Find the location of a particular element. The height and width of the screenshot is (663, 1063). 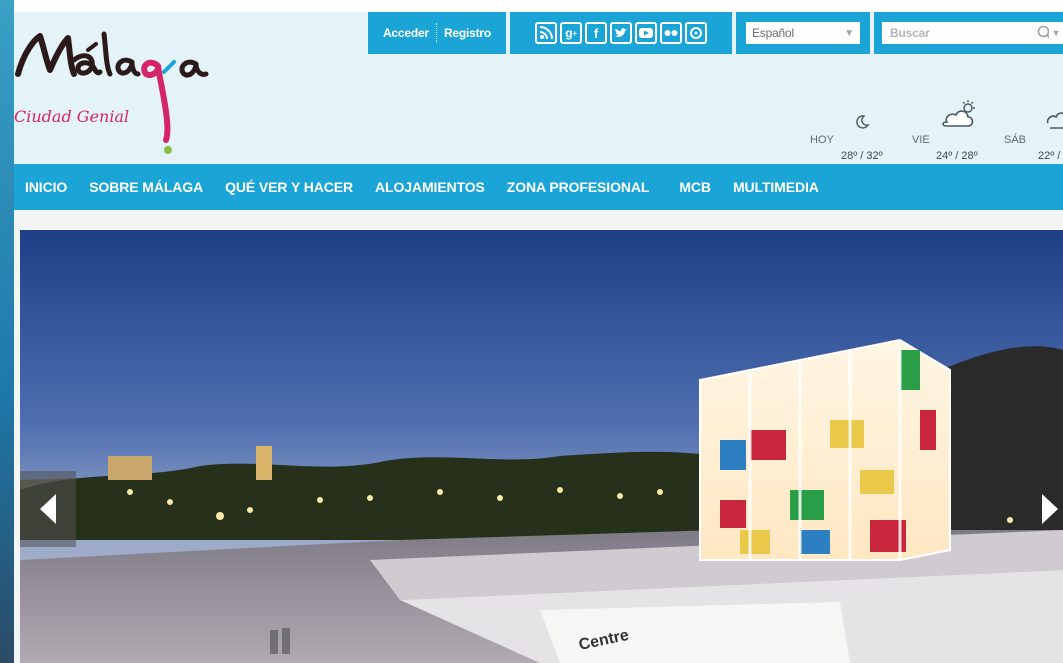

page-edge-background is located at coordinates (7, 331).